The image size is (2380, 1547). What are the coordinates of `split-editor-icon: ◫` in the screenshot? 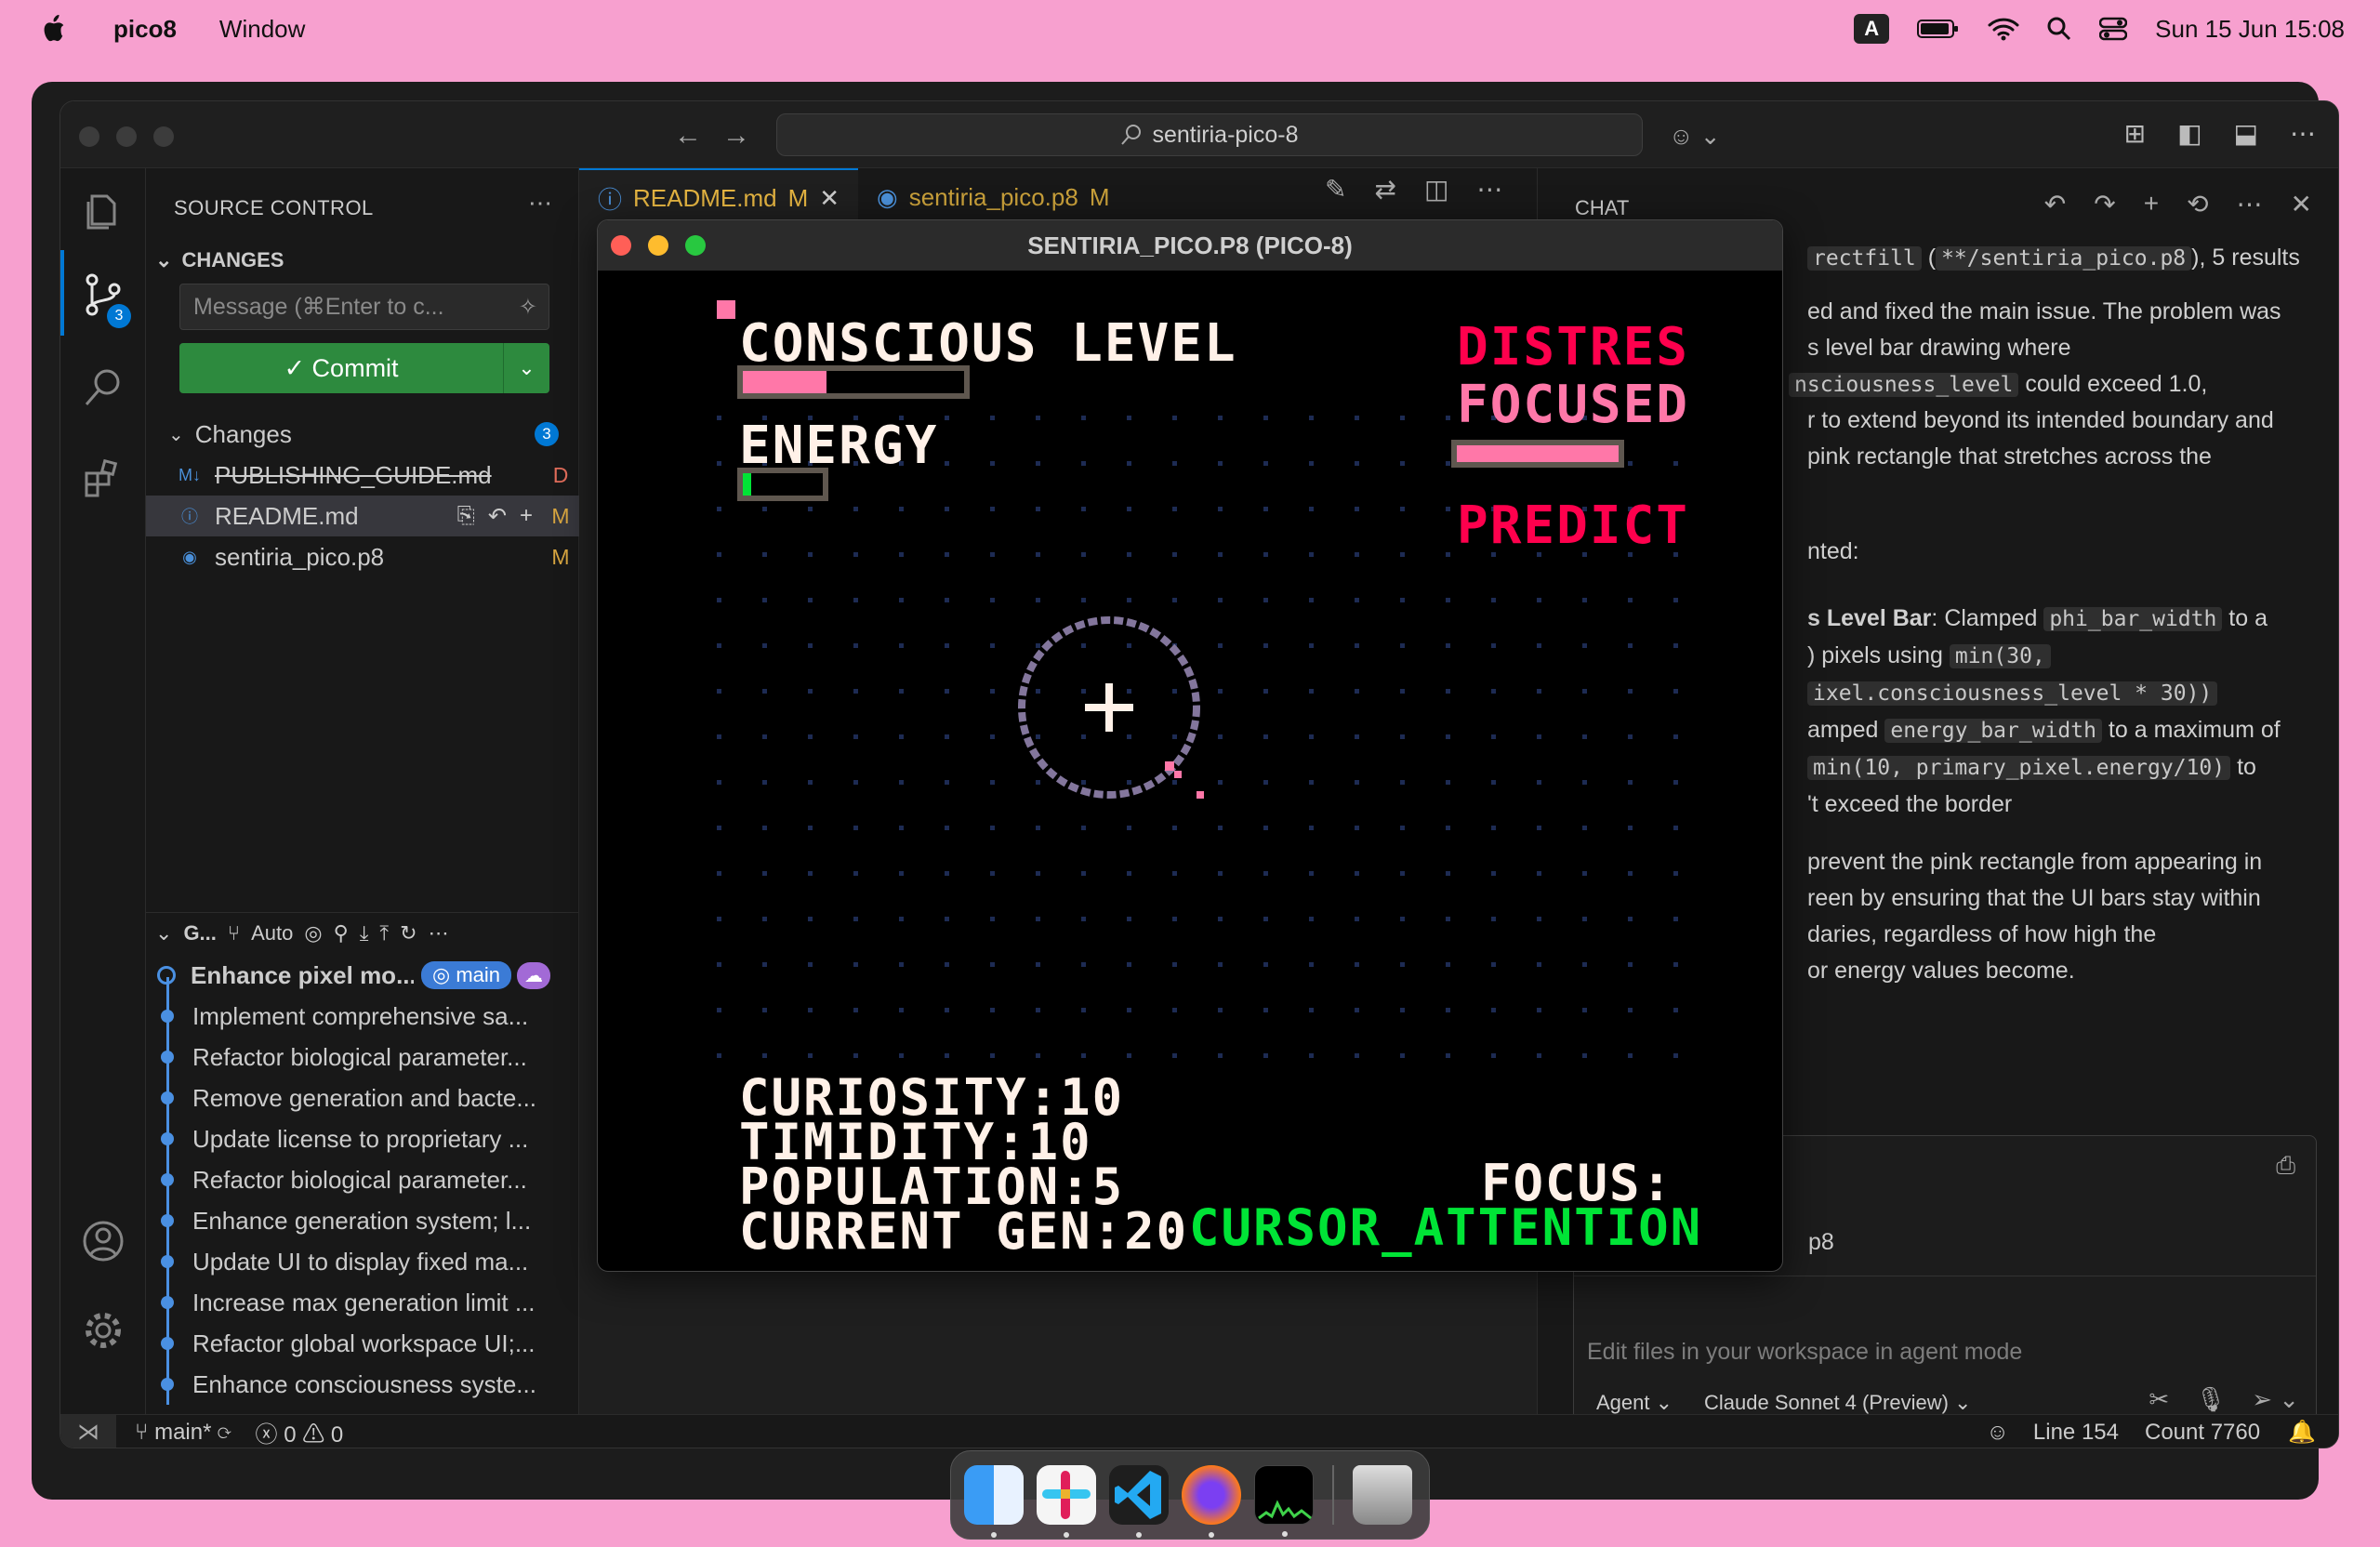 It's located at (1436, 189).